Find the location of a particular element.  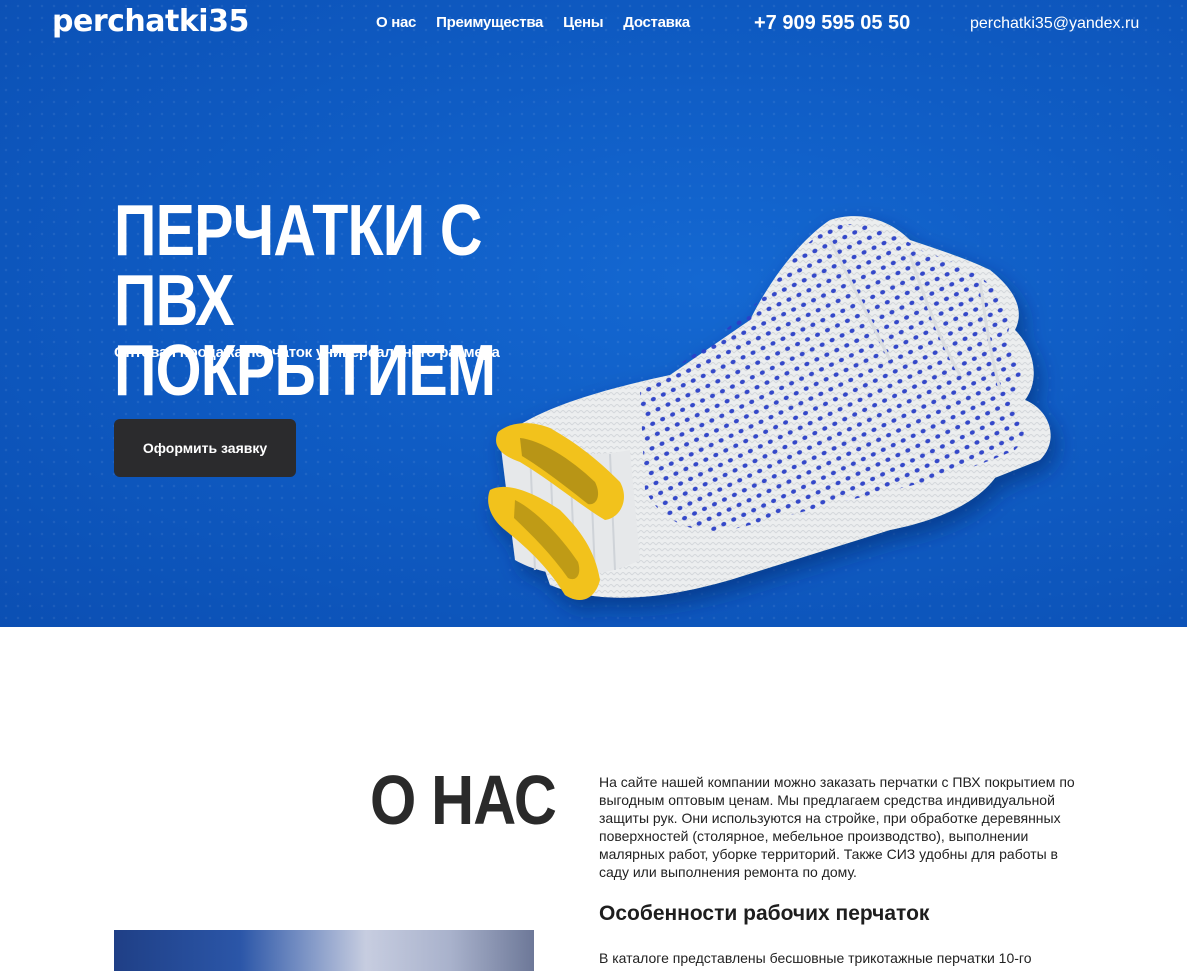

phone-link: +7 909 595 05 50 is located at coordinates (832, 23).